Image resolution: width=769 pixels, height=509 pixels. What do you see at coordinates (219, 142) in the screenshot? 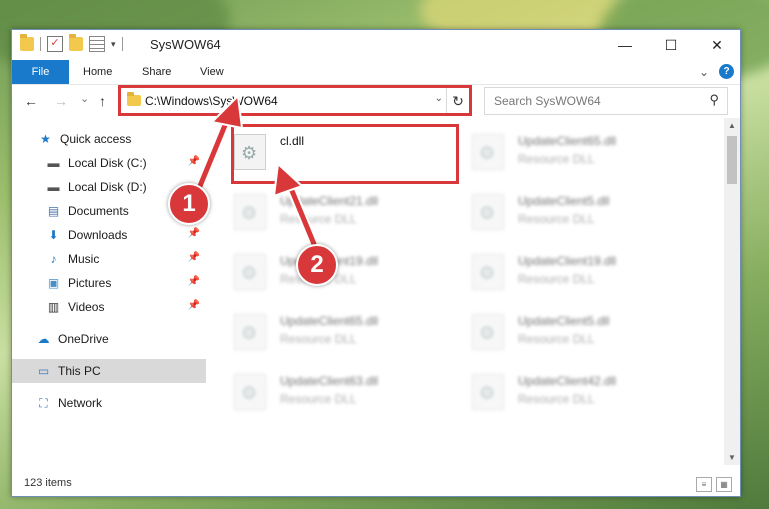
I see `arrow-to-address-bar` at bounding box center [219, 142].